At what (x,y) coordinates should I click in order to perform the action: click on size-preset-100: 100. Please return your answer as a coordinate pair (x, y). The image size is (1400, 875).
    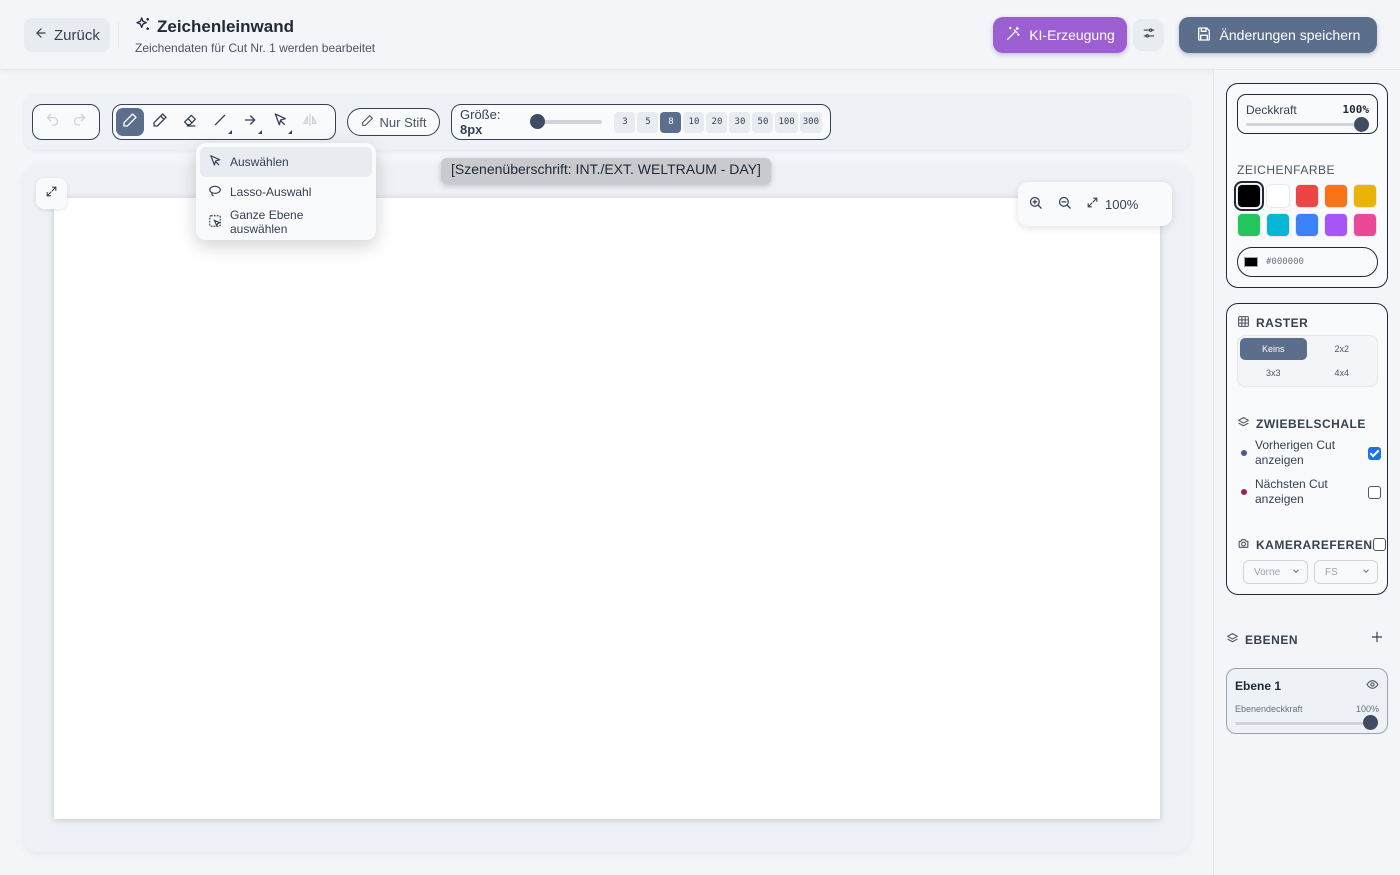
    Looking at the image, I should click on (786, 122).